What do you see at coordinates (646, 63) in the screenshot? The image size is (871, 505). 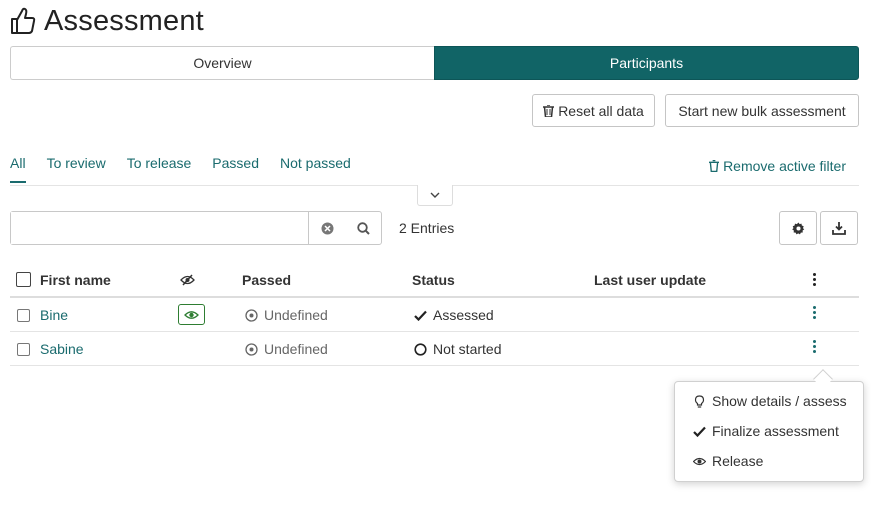 I see `tab-participants: Participants` at bounding box center [646, 63].